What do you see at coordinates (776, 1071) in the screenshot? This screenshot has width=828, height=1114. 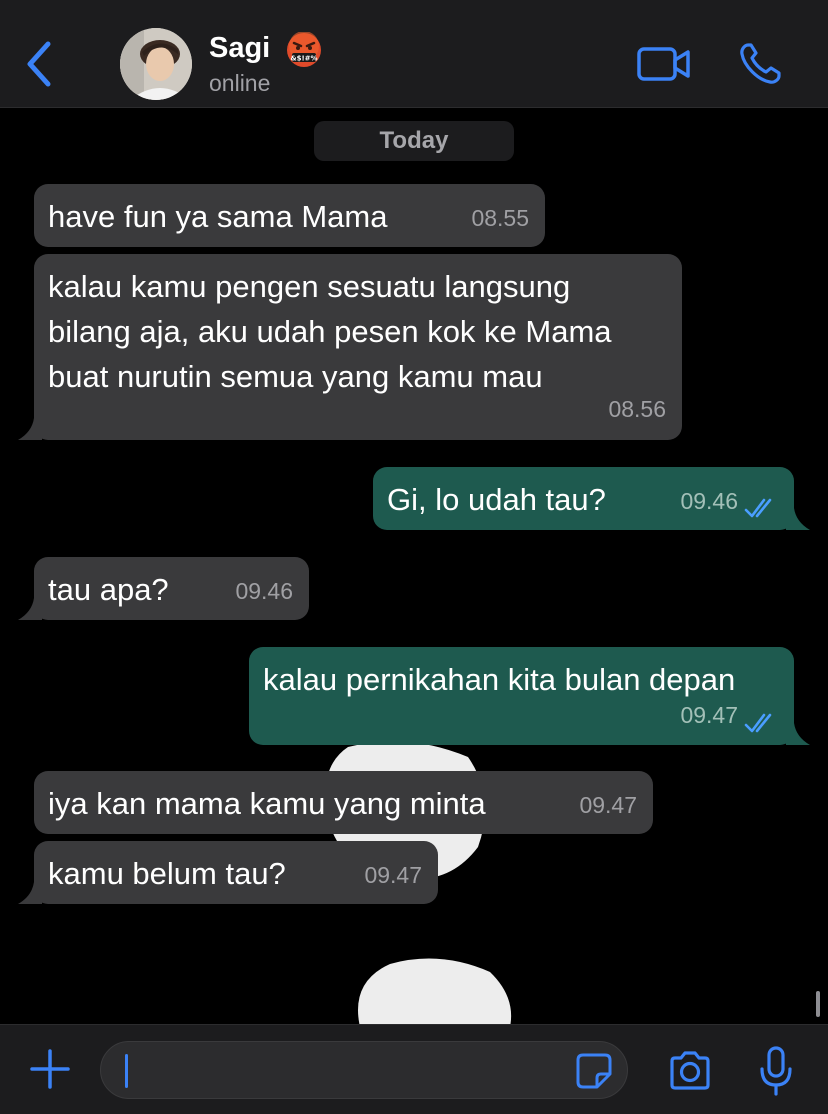 I see `microphone-icon` at bounding box center [776, 1071].